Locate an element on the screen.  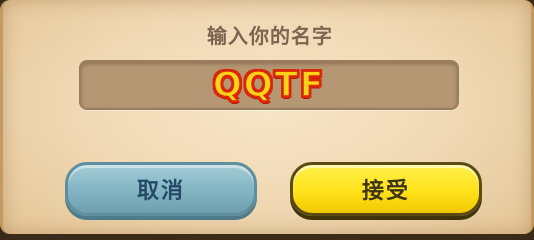
dialog-title: 输入你的名字 is located at coordinates (270, 36).